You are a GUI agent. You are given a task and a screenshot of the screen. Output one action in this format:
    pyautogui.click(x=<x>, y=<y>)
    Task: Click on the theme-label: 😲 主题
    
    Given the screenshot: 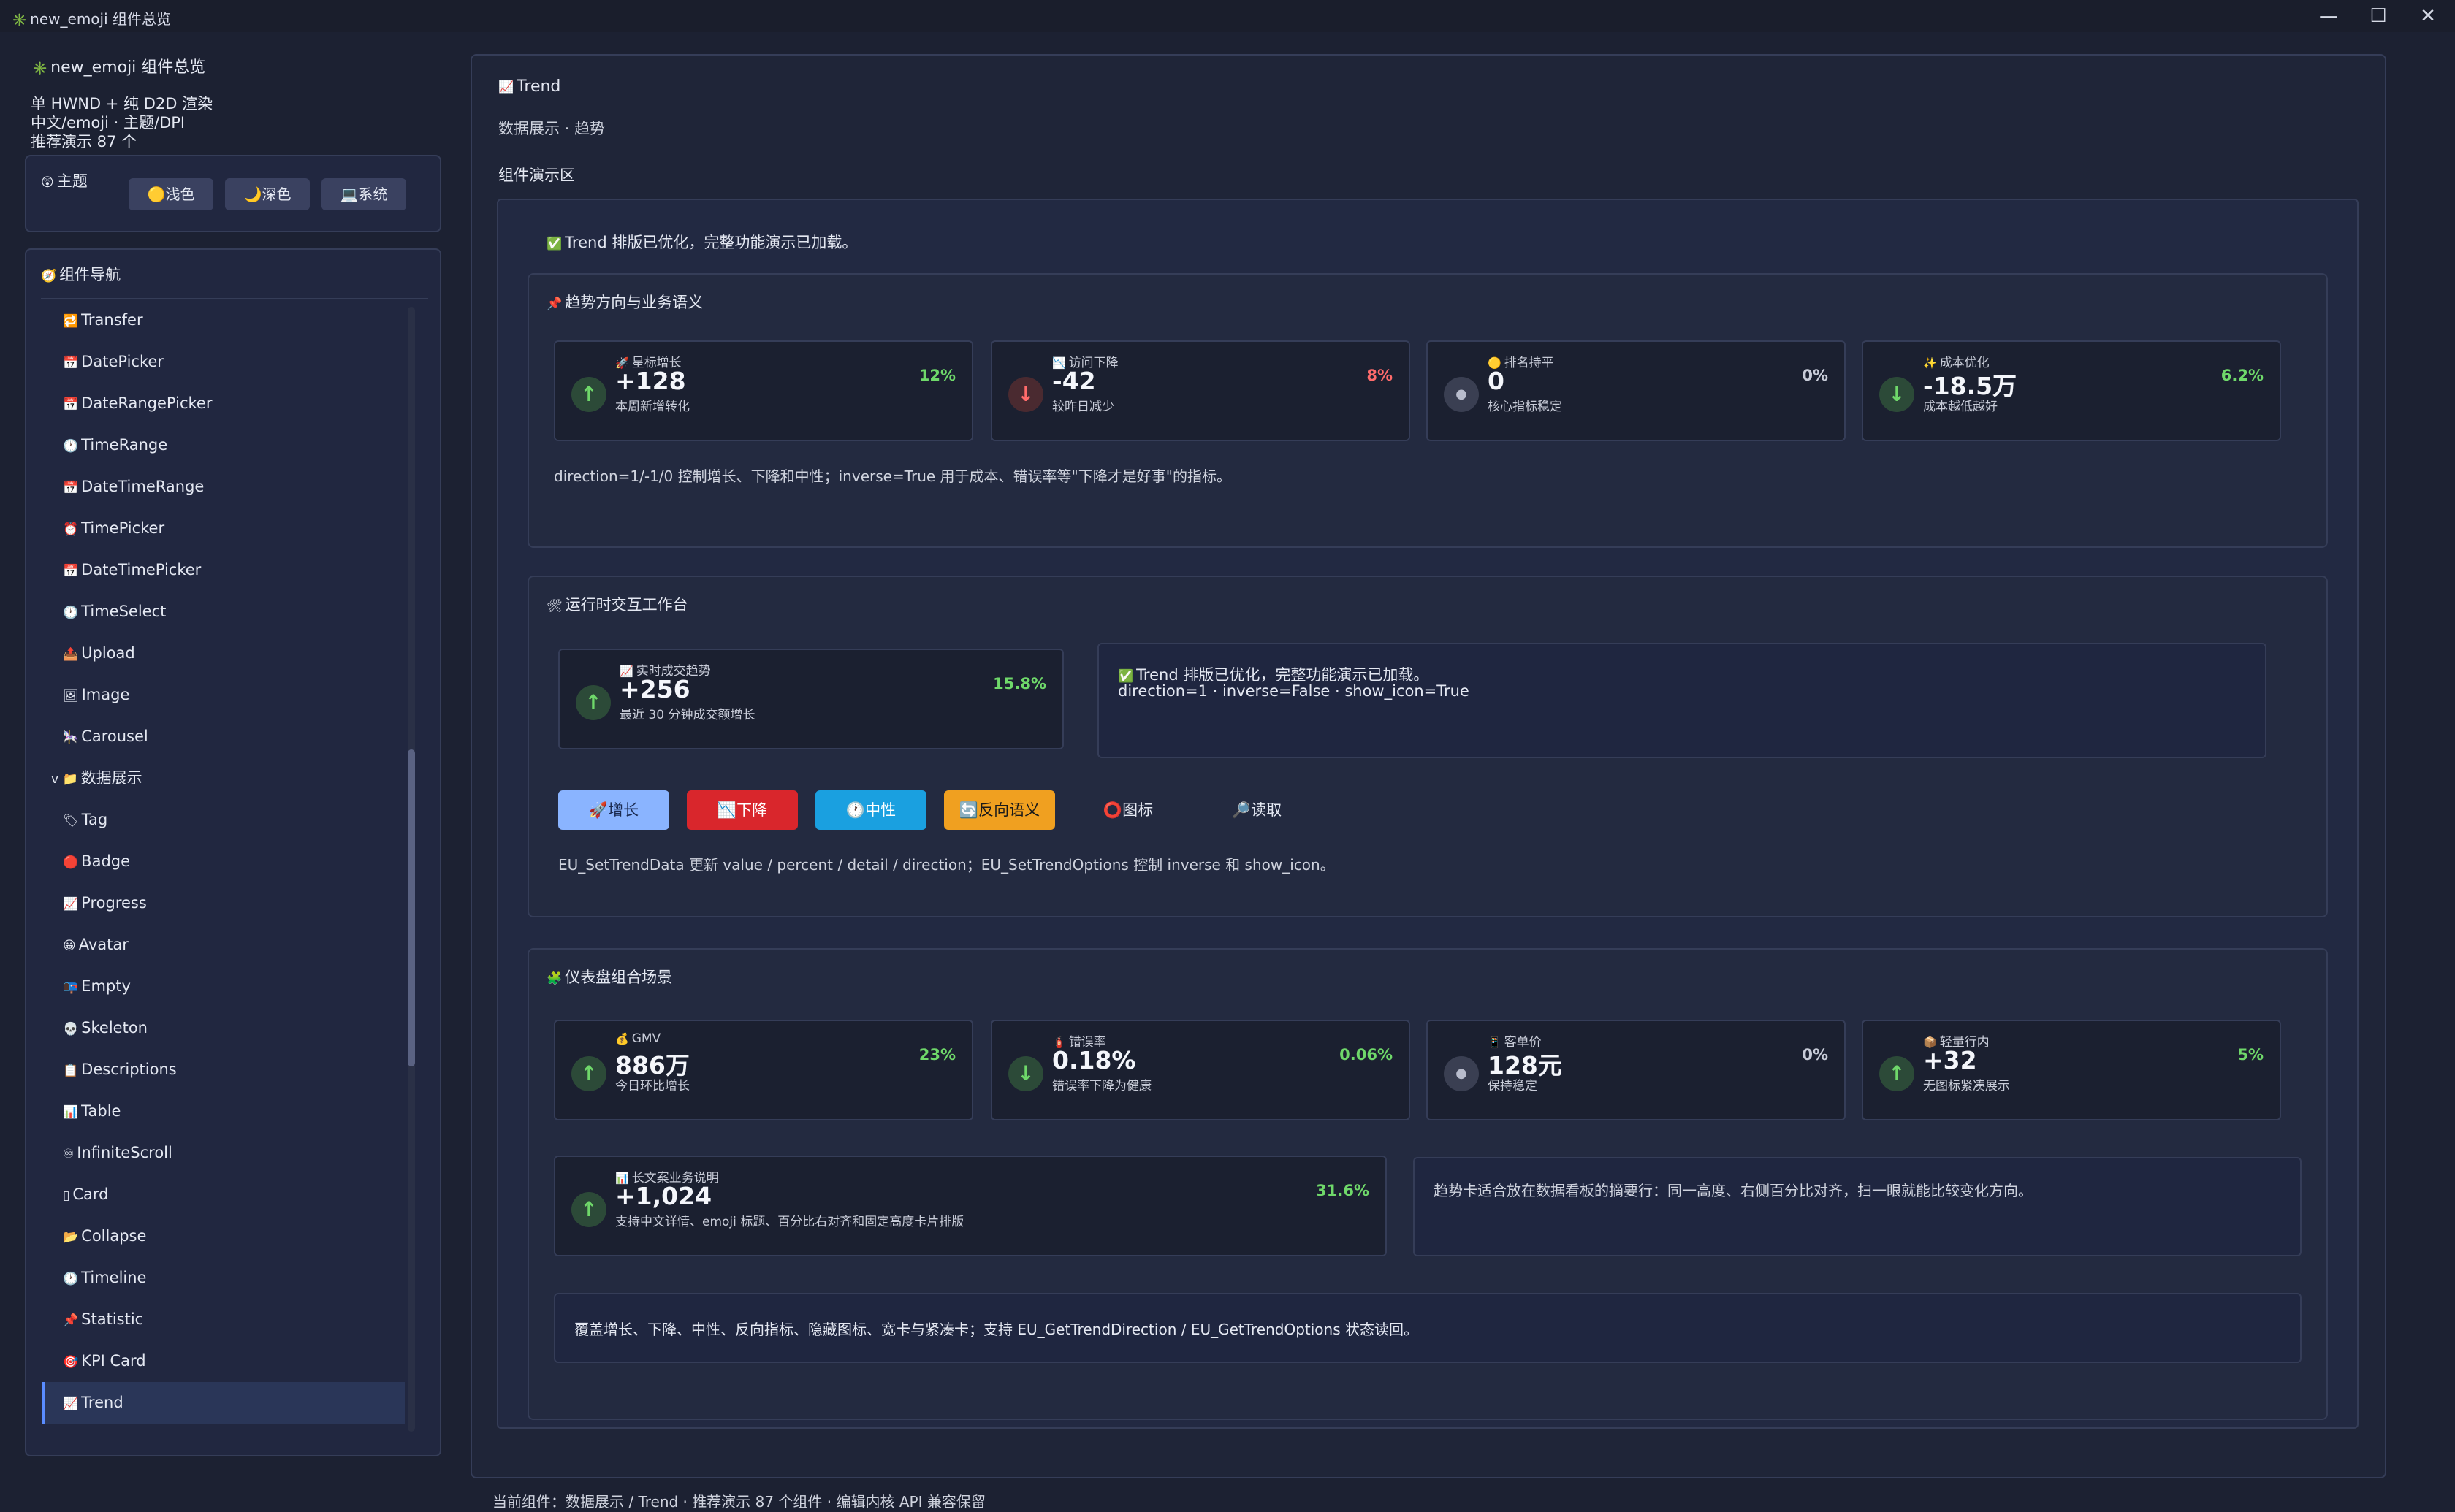 What is the action you would take?
    pyautogui.click(x=64, y=181)
    